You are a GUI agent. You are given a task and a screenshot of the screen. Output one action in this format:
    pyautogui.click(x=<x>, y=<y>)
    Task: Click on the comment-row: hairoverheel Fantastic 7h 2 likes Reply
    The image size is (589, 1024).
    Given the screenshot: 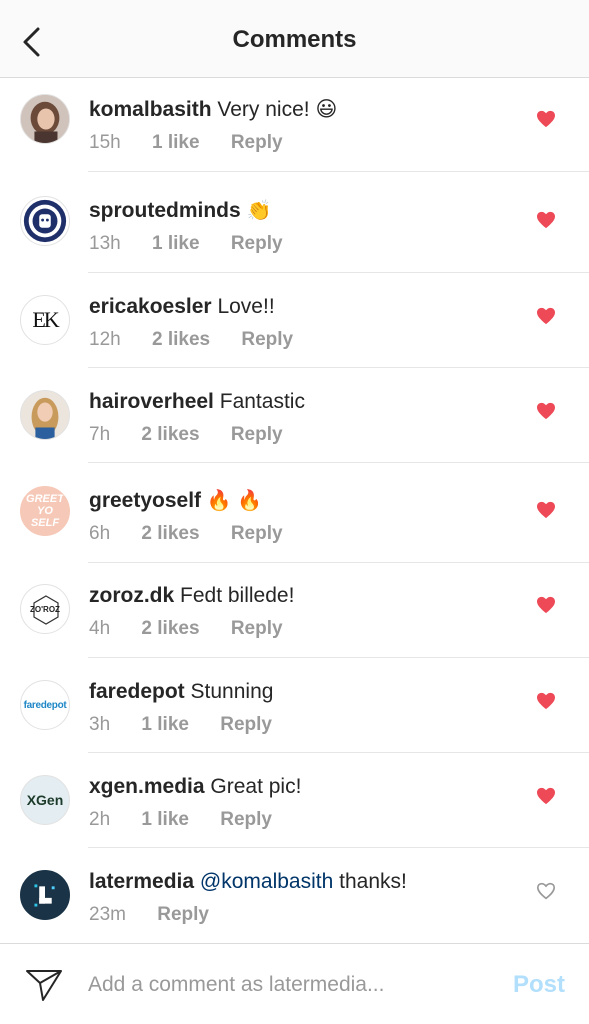 What is the action you would take?
    pyautogui.click(x=294, y=415)
    